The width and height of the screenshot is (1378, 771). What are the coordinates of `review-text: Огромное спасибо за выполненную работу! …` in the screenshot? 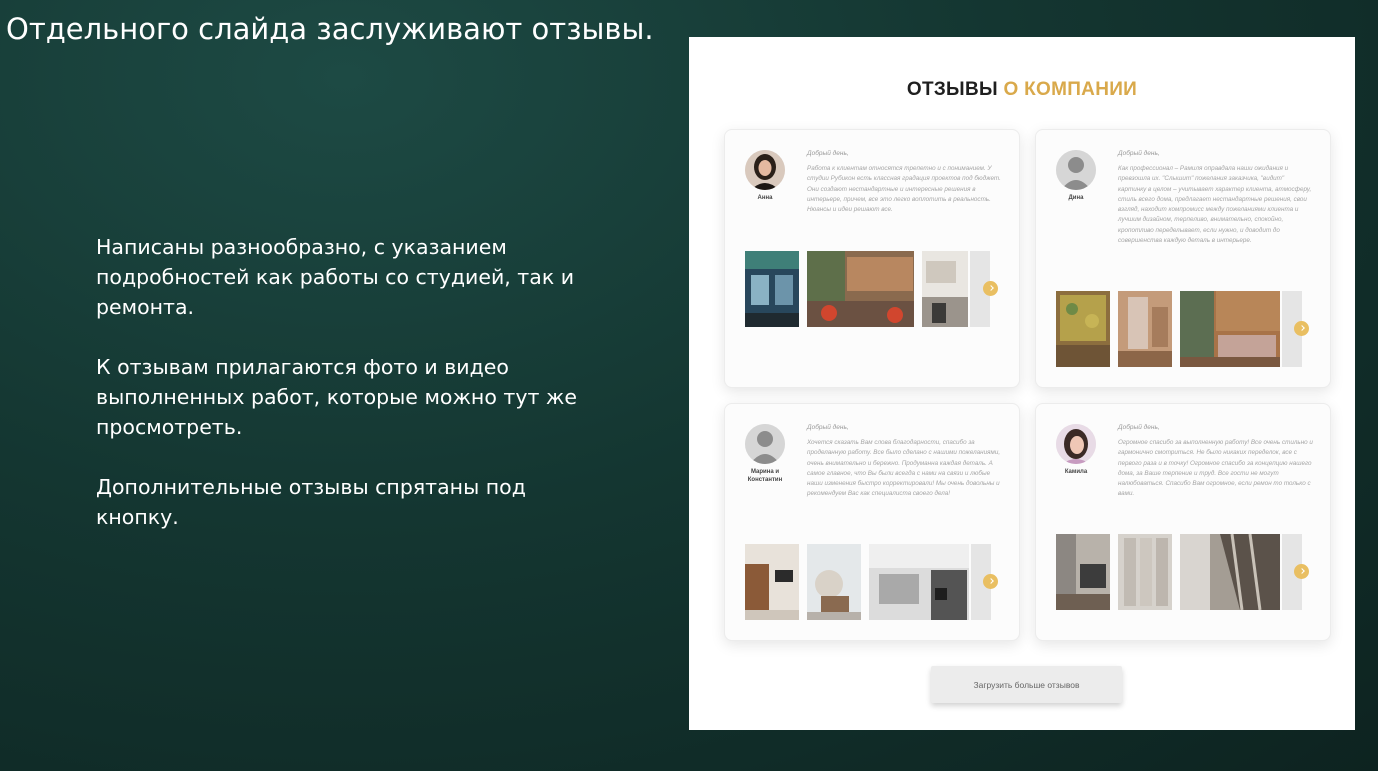 It's located at (1215, 468).